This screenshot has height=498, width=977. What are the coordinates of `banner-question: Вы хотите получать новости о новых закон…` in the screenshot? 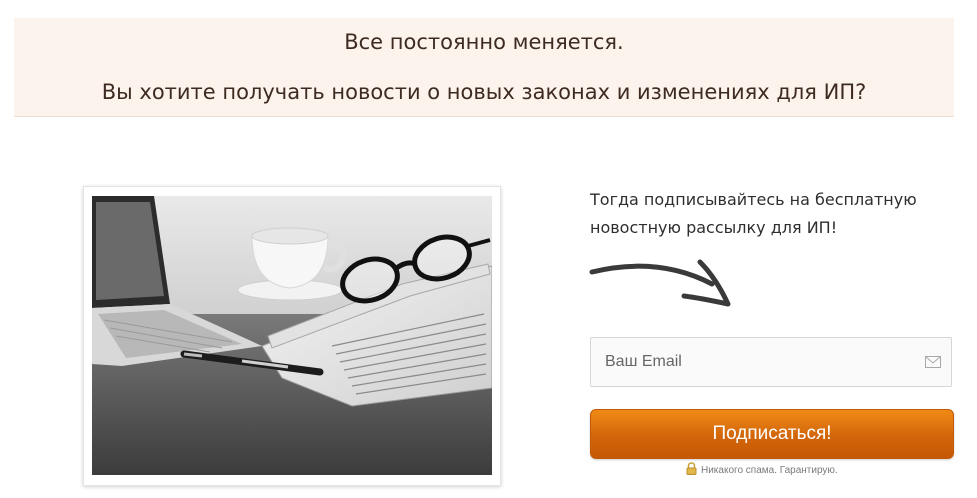 It's located at (484, 92).